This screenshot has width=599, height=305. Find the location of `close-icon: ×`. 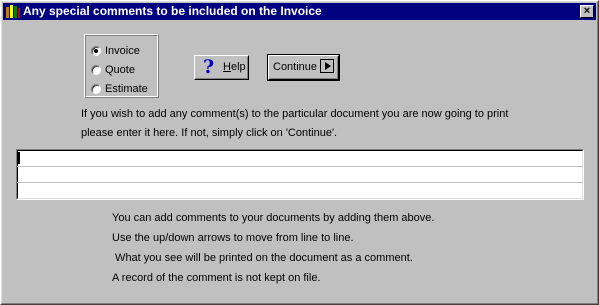

close-icon: × is located at coordinates (587, 11).